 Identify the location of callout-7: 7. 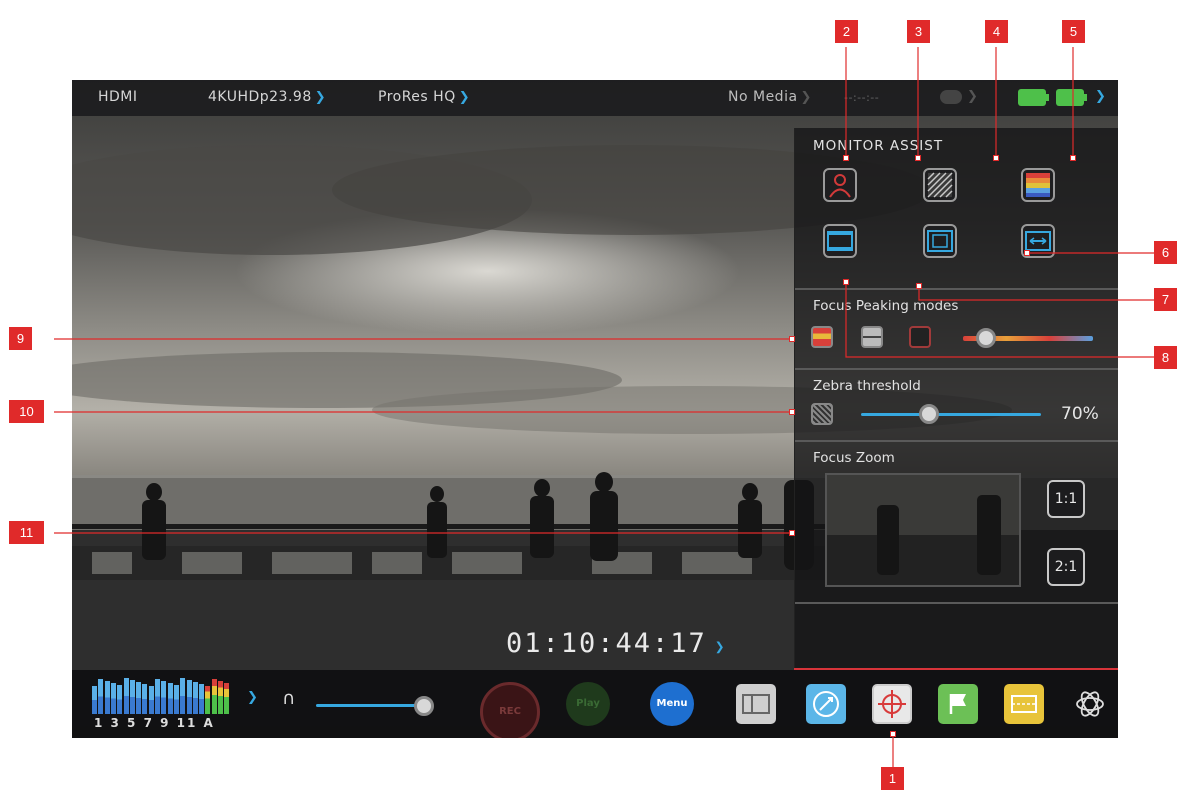
(1165, 299).